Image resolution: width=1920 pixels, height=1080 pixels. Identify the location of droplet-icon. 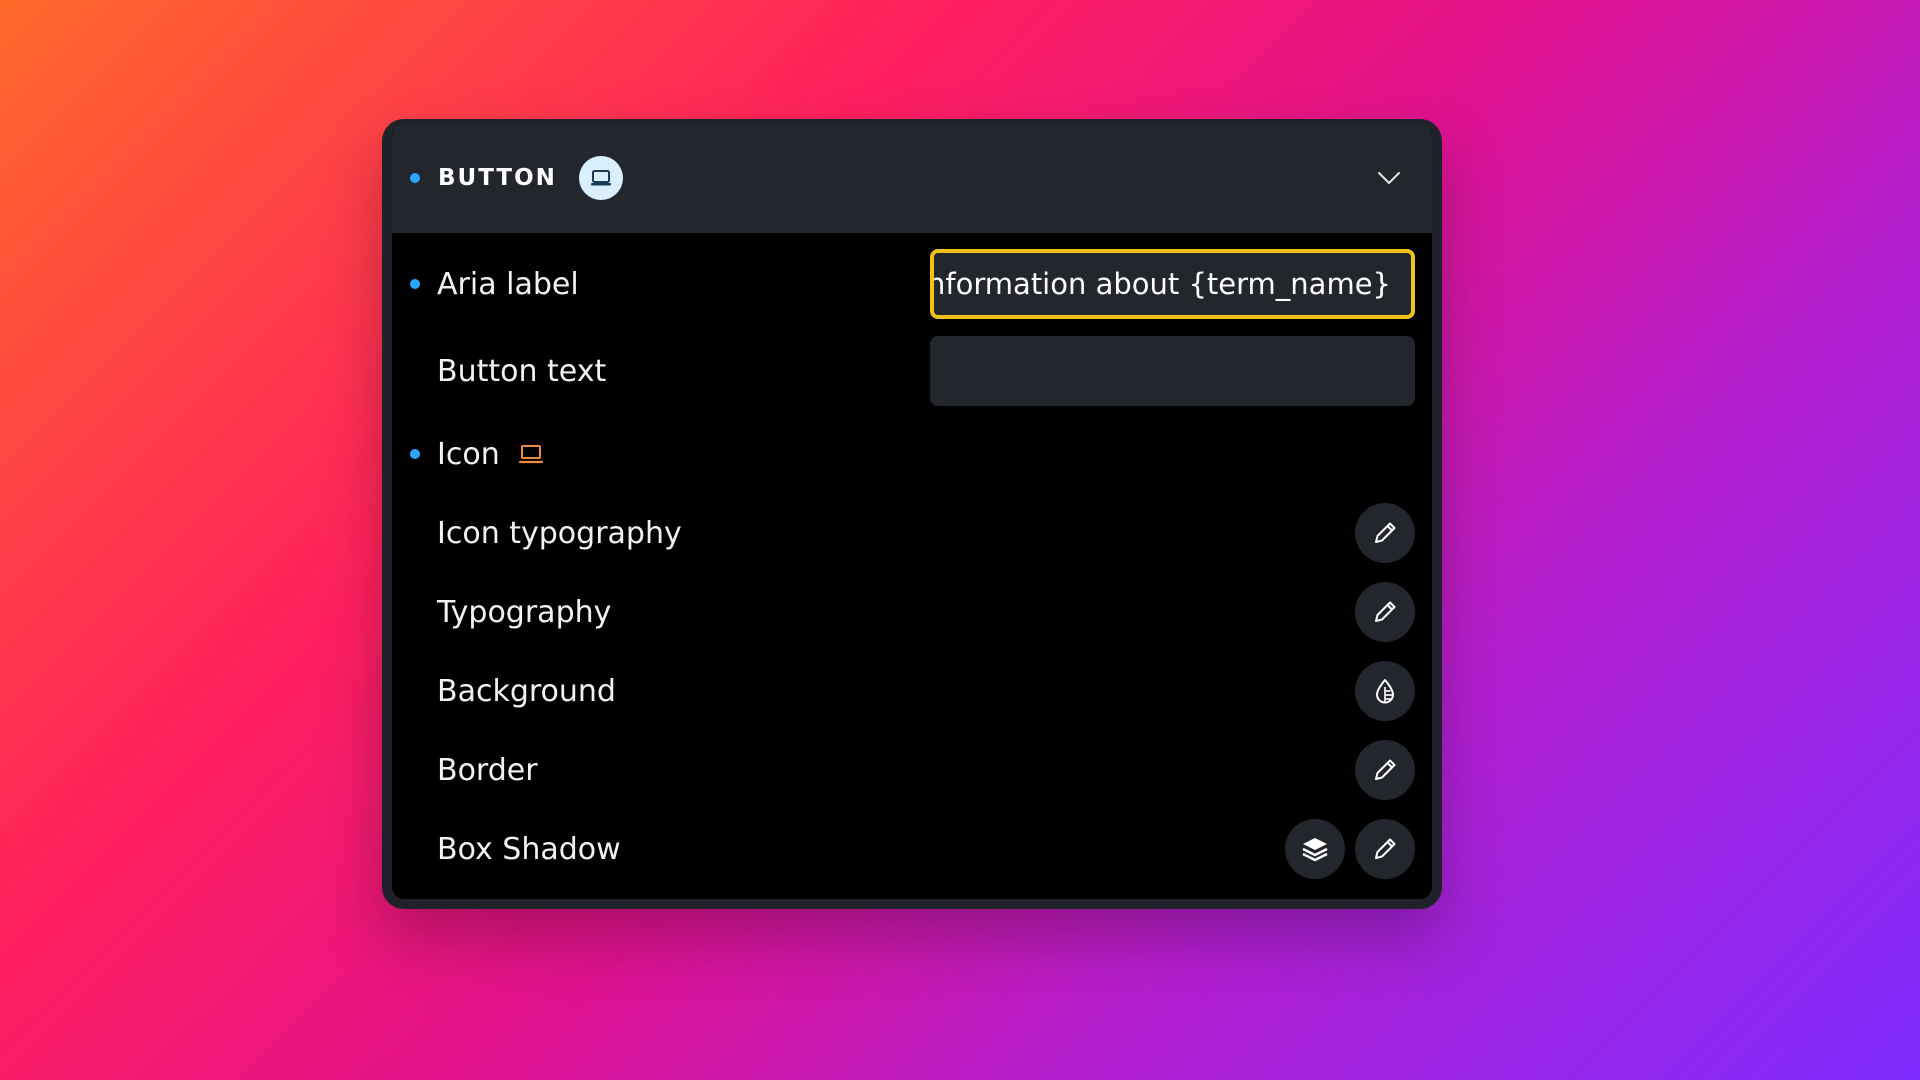
(1385, 691).